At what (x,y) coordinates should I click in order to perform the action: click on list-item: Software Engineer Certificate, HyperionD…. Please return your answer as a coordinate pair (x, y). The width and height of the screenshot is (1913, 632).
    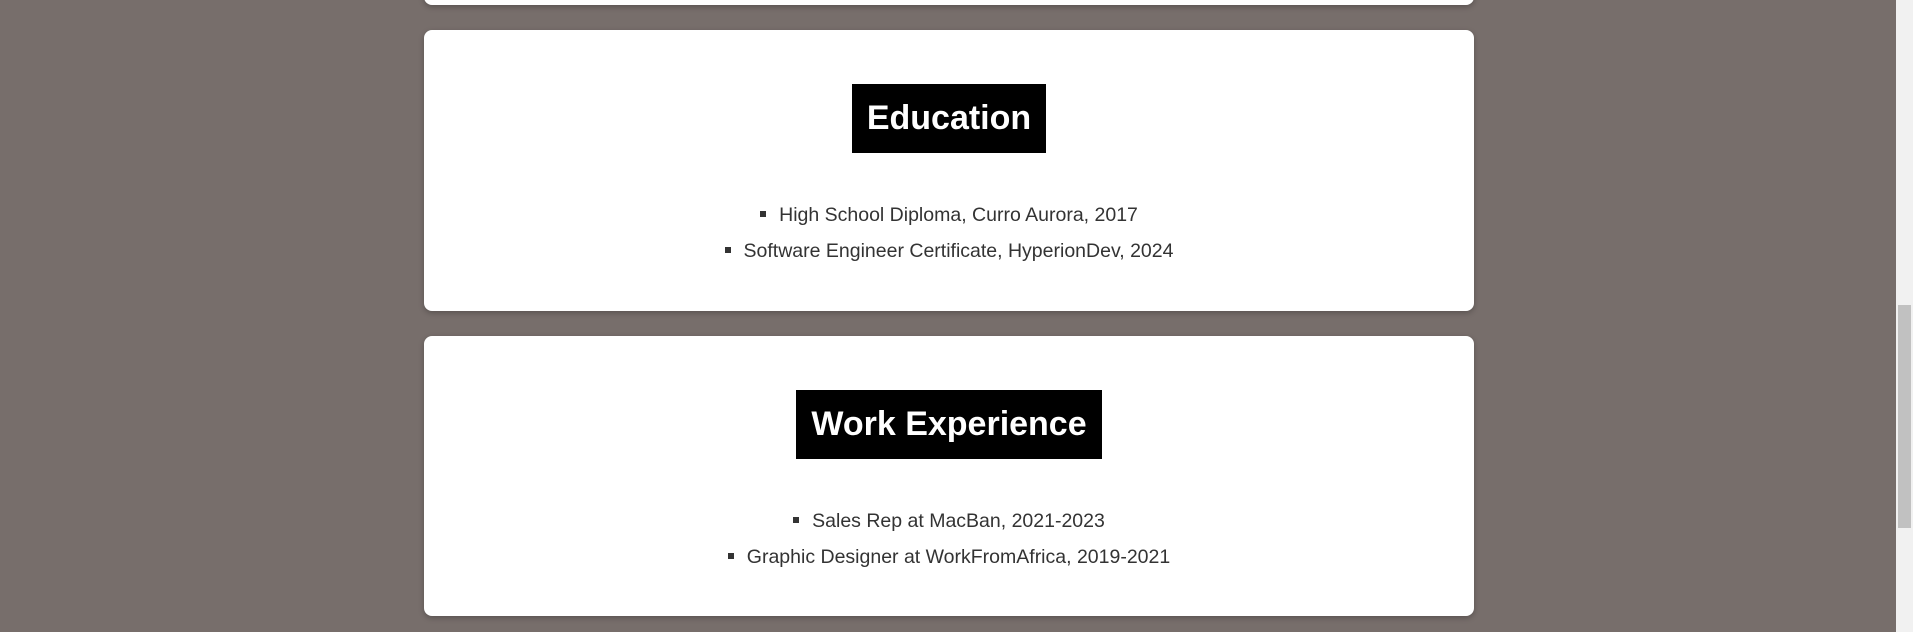
    Looking at the image, I should click on (949, 251).